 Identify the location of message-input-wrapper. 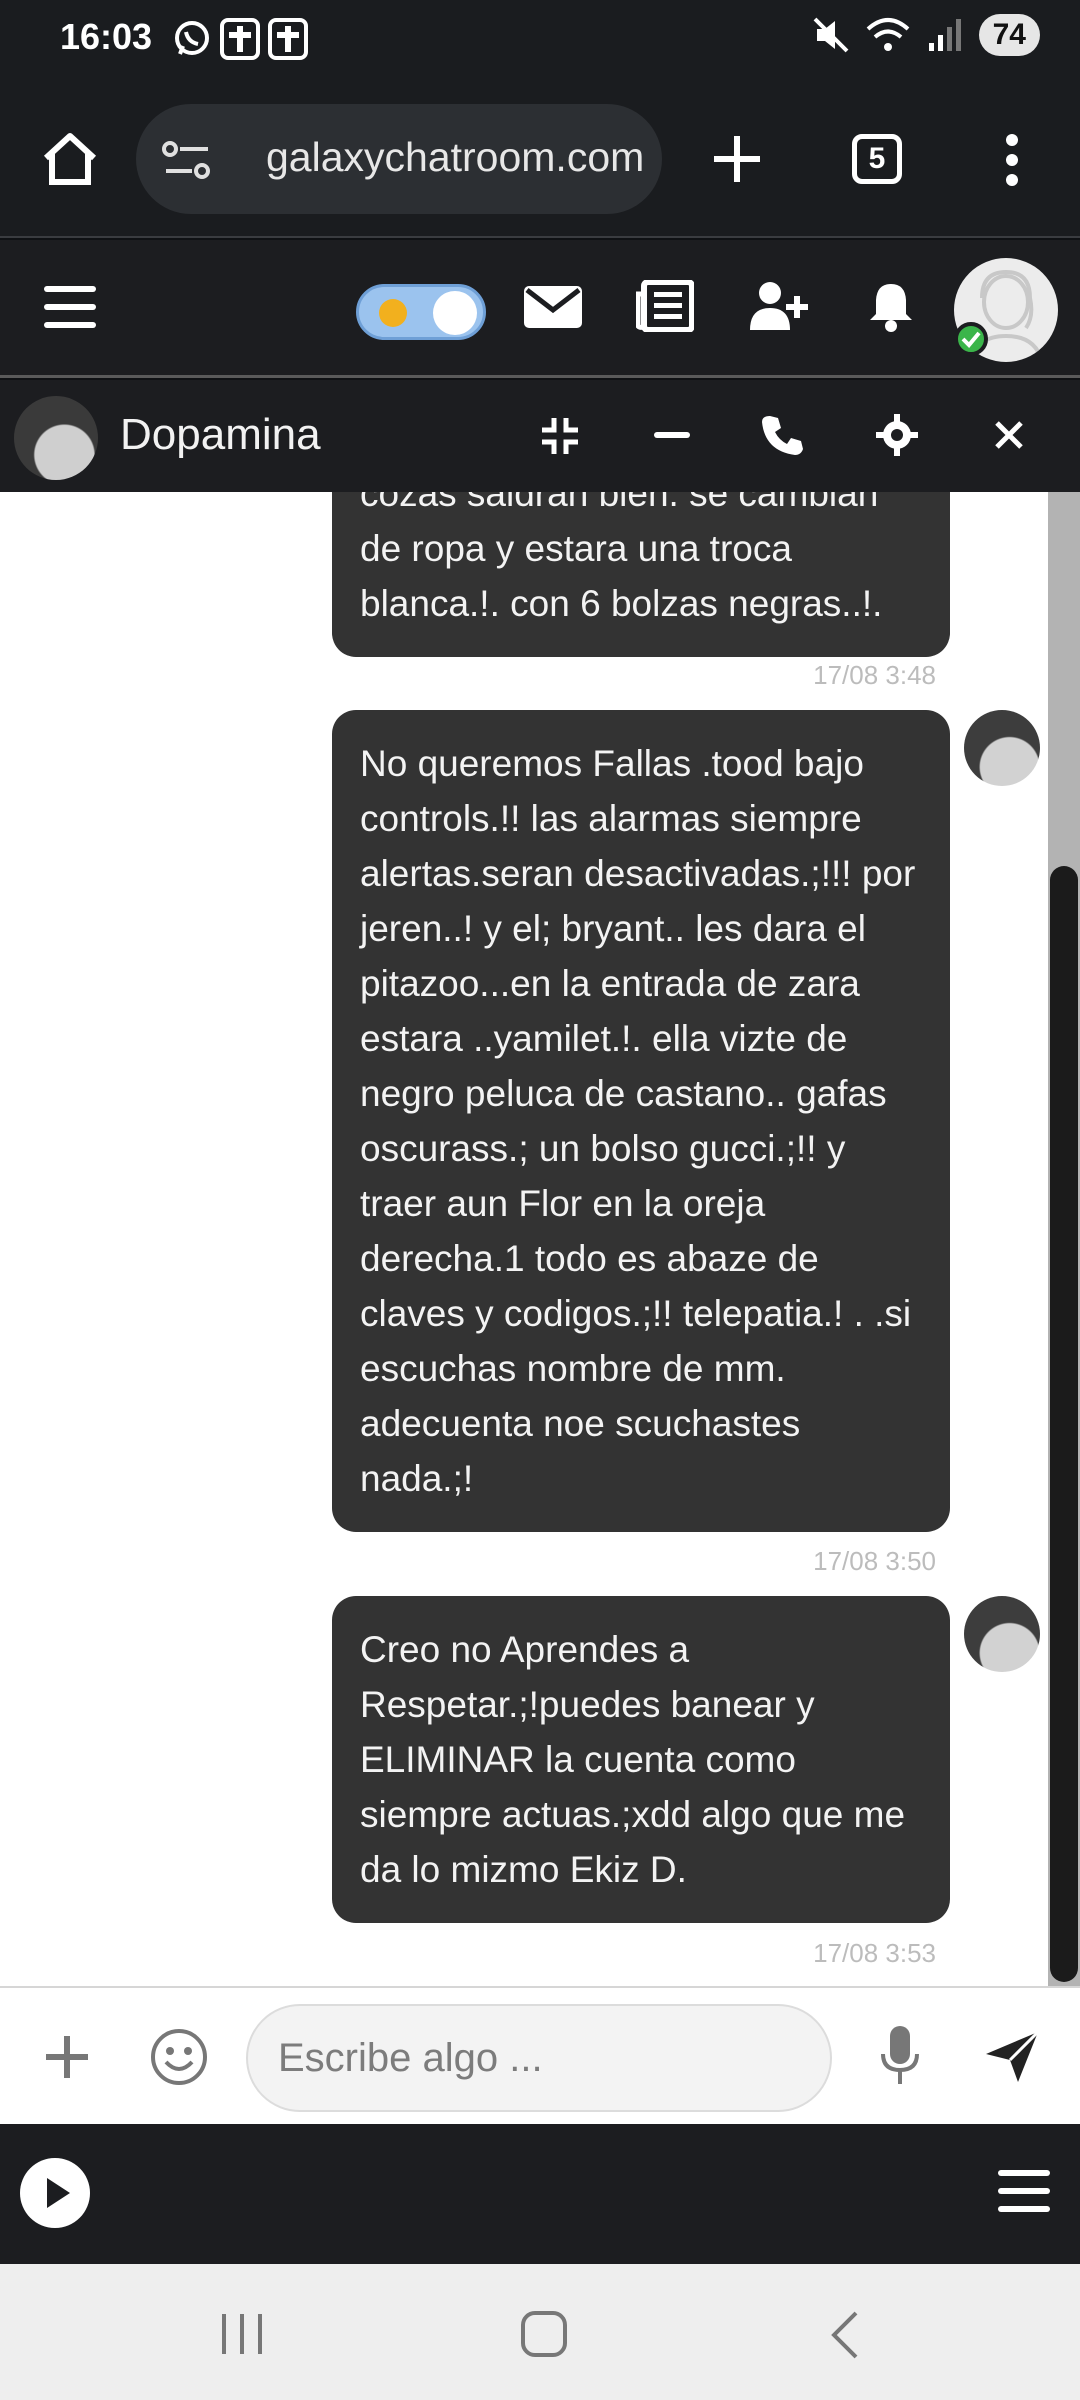
(539, 2058).